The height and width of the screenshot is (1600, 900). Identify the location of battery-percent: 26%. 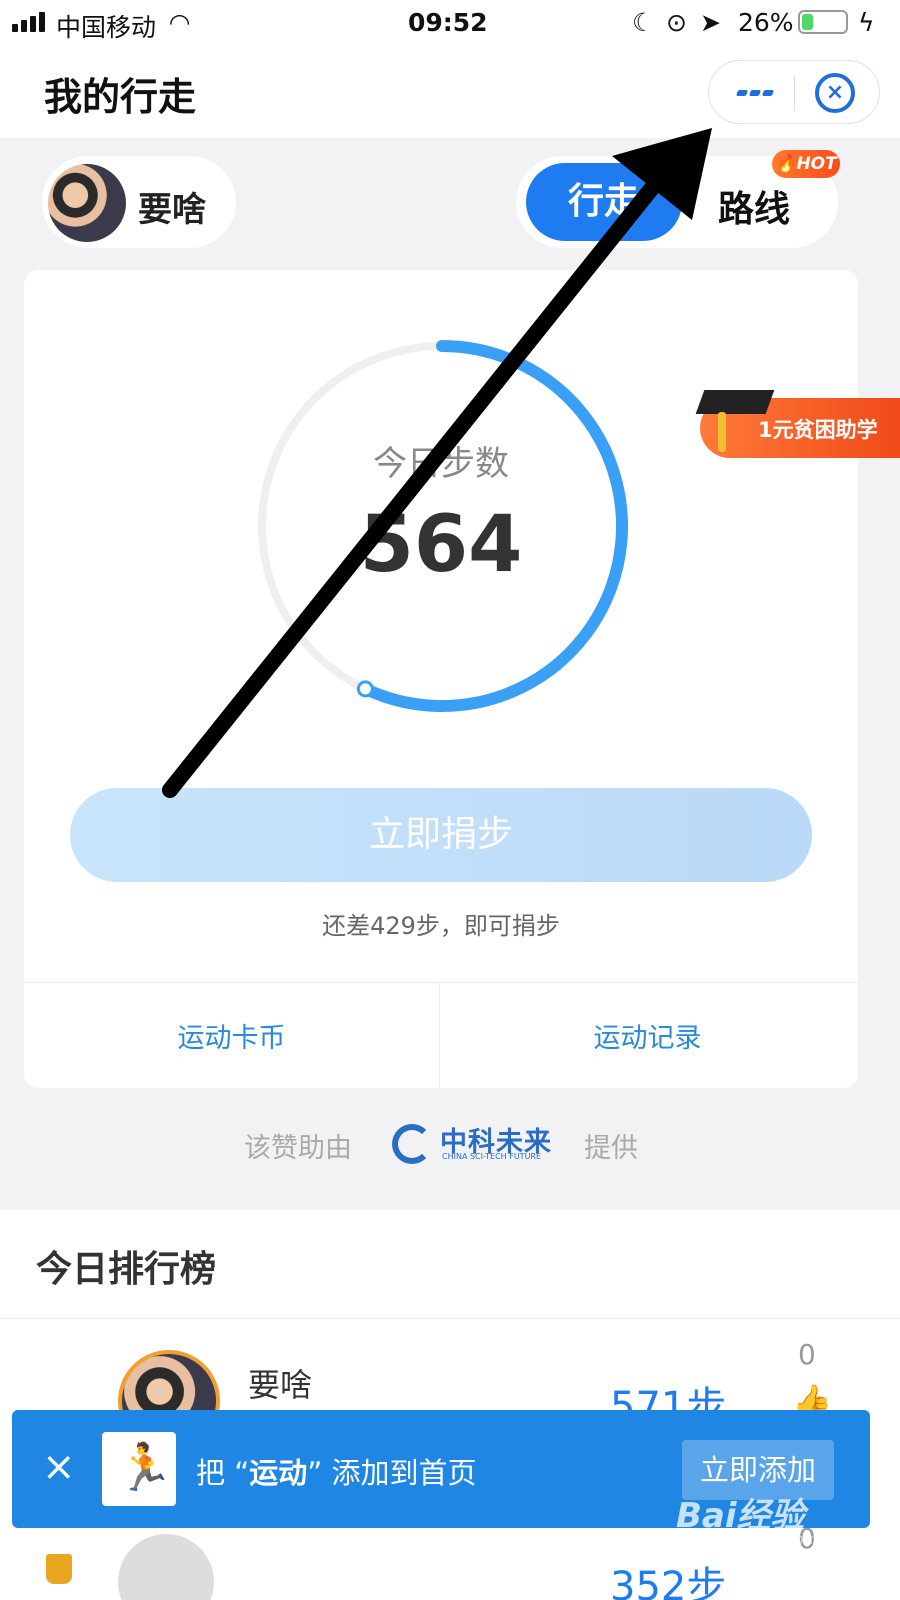
(766, 22).